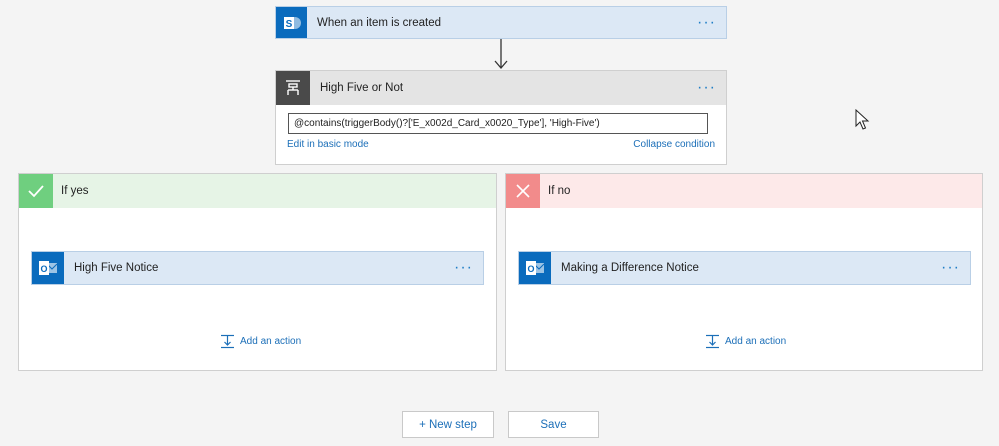 The height and width of the screenshot is (446, 999). I want to click on branch-yes-header: If yes, so click(257, 191).